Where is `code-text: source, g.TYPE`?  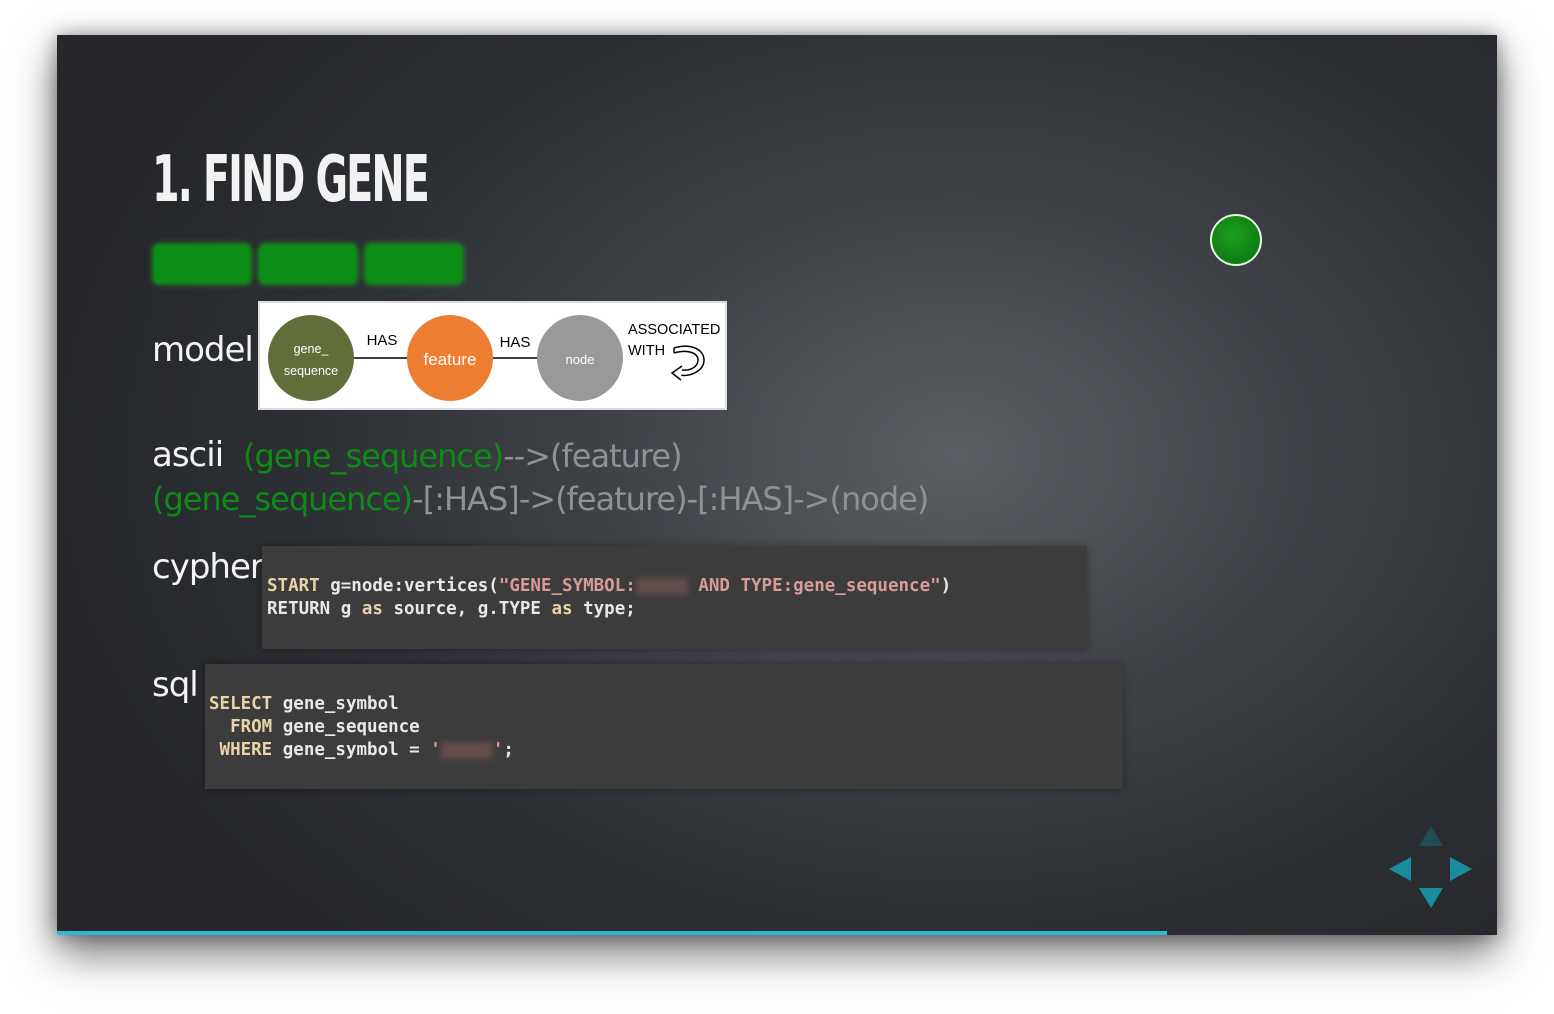
code-text: source, g.TYPE is located at coordinates (467, 609).